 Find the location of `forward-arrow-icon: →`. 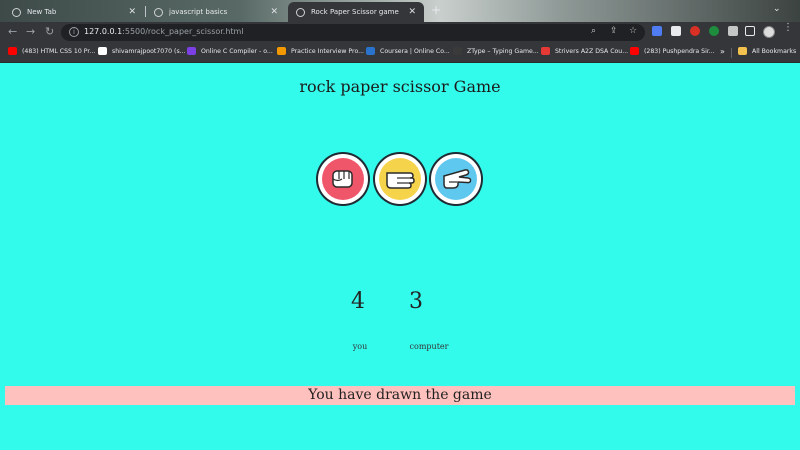

forward-arrow-icon: → is located at coordinates (30, 32).